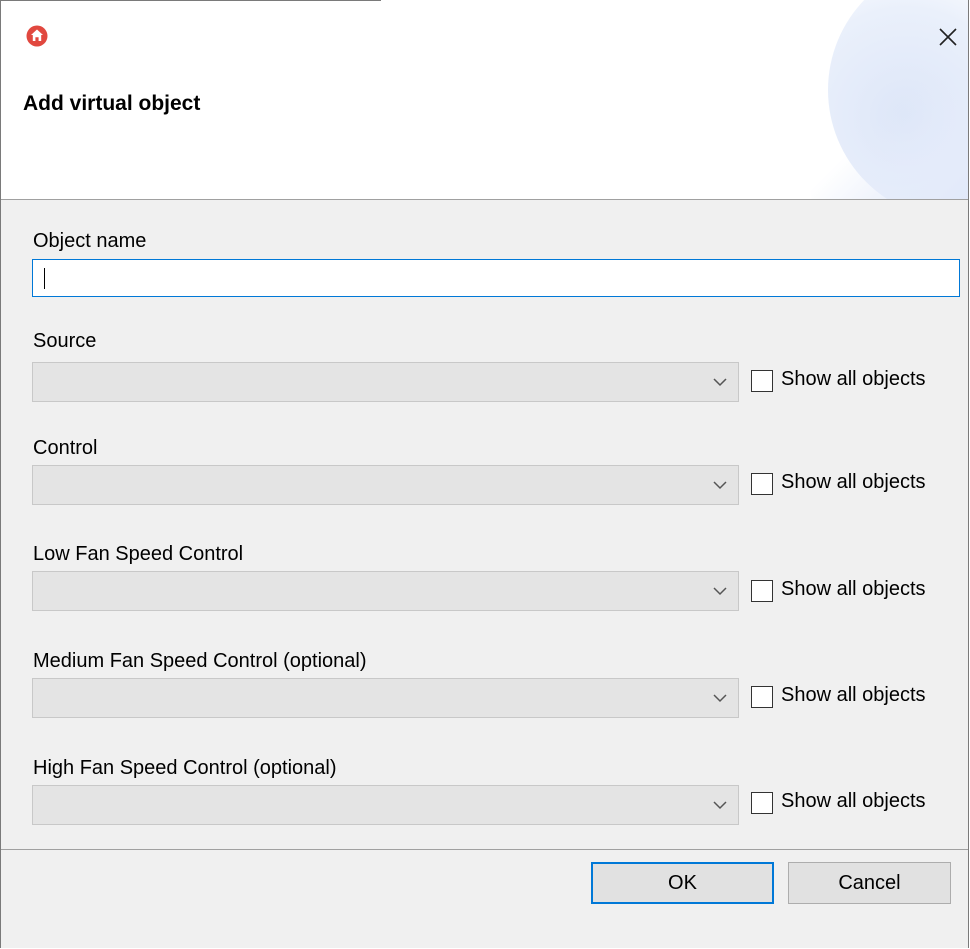 Image resolution: width=970 pixels, height=949 pixels. Describe the element at coordinates (762, 381) in the screenshot. I see `source-show-all-checkbox` at that location.